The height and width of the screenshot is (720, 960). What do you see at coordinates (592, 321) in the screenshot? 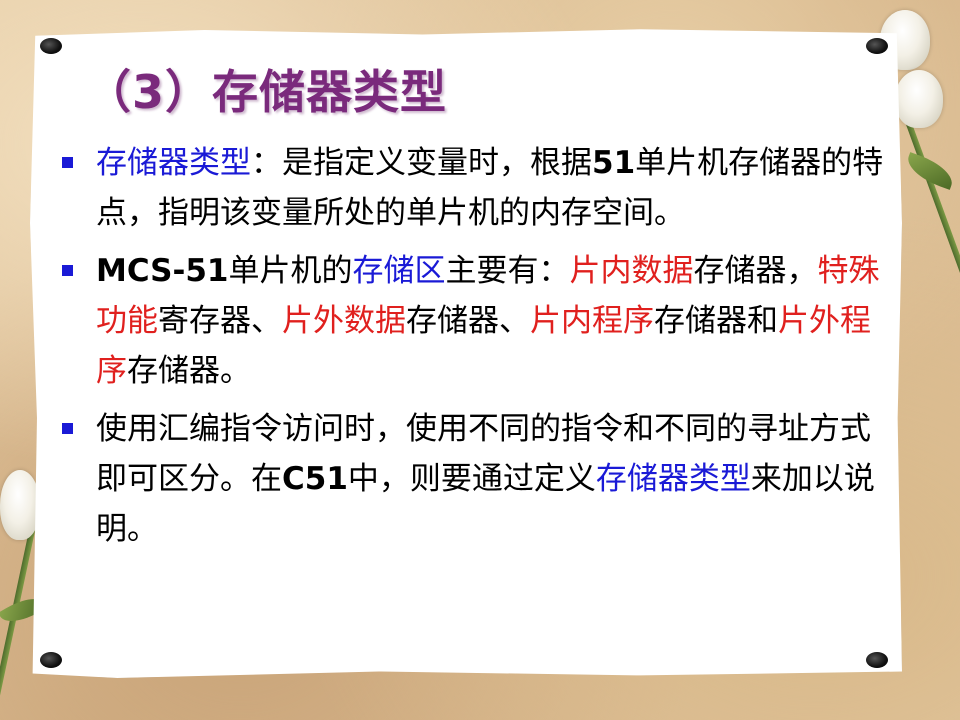
I see `text-segment: 片内程序` at bounding box center [592, 321].